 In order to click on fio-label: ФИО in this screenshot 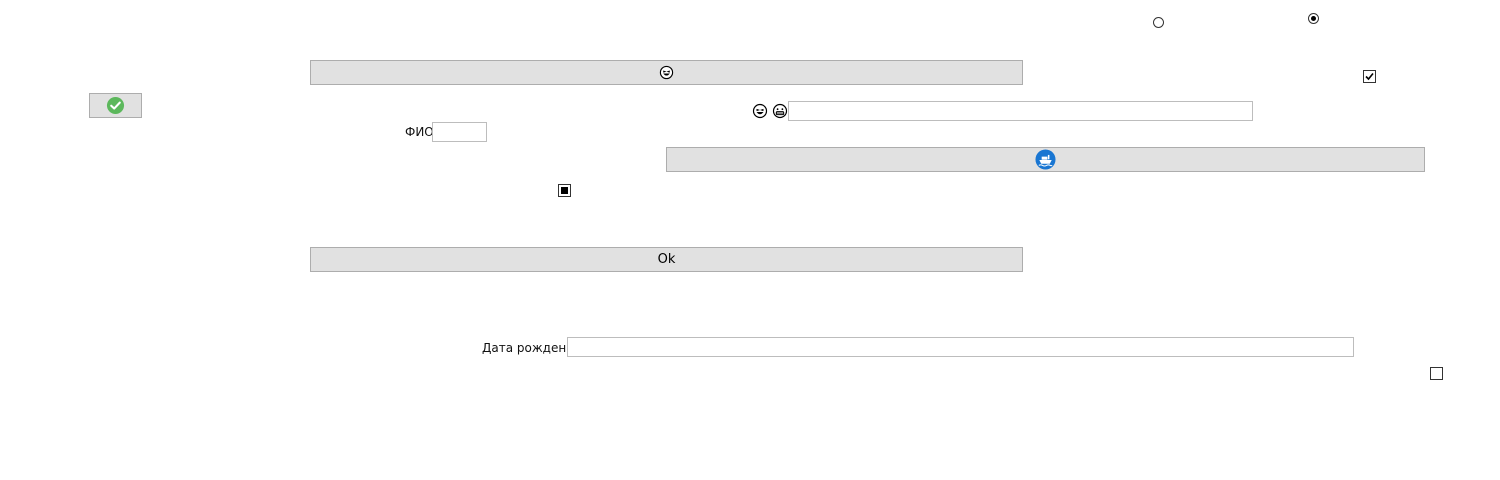, I will do `click(419, 132)`.